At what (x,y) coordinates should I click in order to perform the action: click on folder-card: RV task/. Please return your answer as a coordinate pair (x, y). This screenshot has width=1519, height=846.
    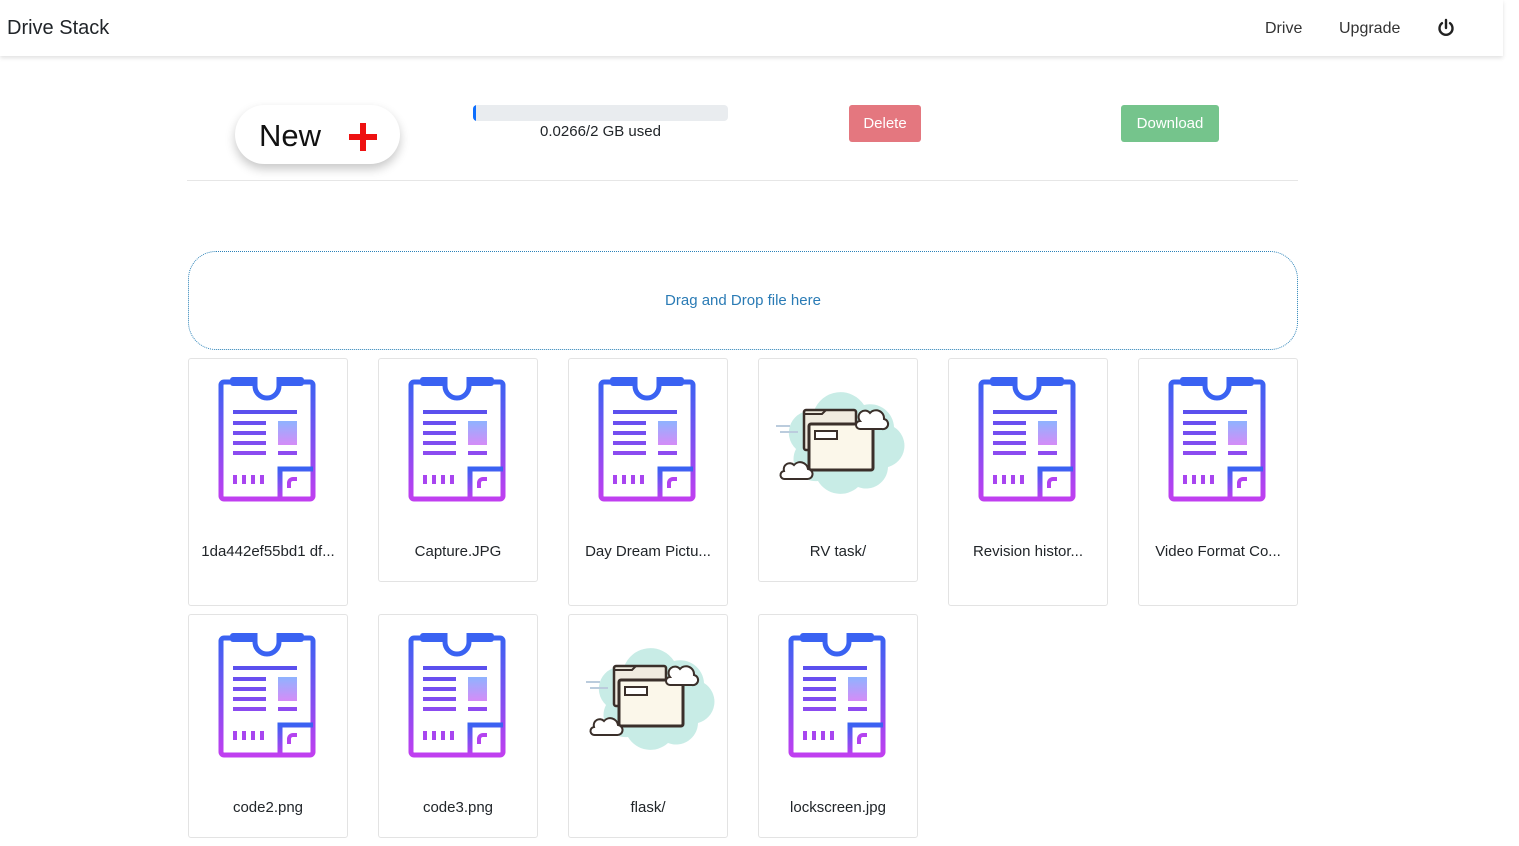
    Looking at the image, I should click on (838, 470).